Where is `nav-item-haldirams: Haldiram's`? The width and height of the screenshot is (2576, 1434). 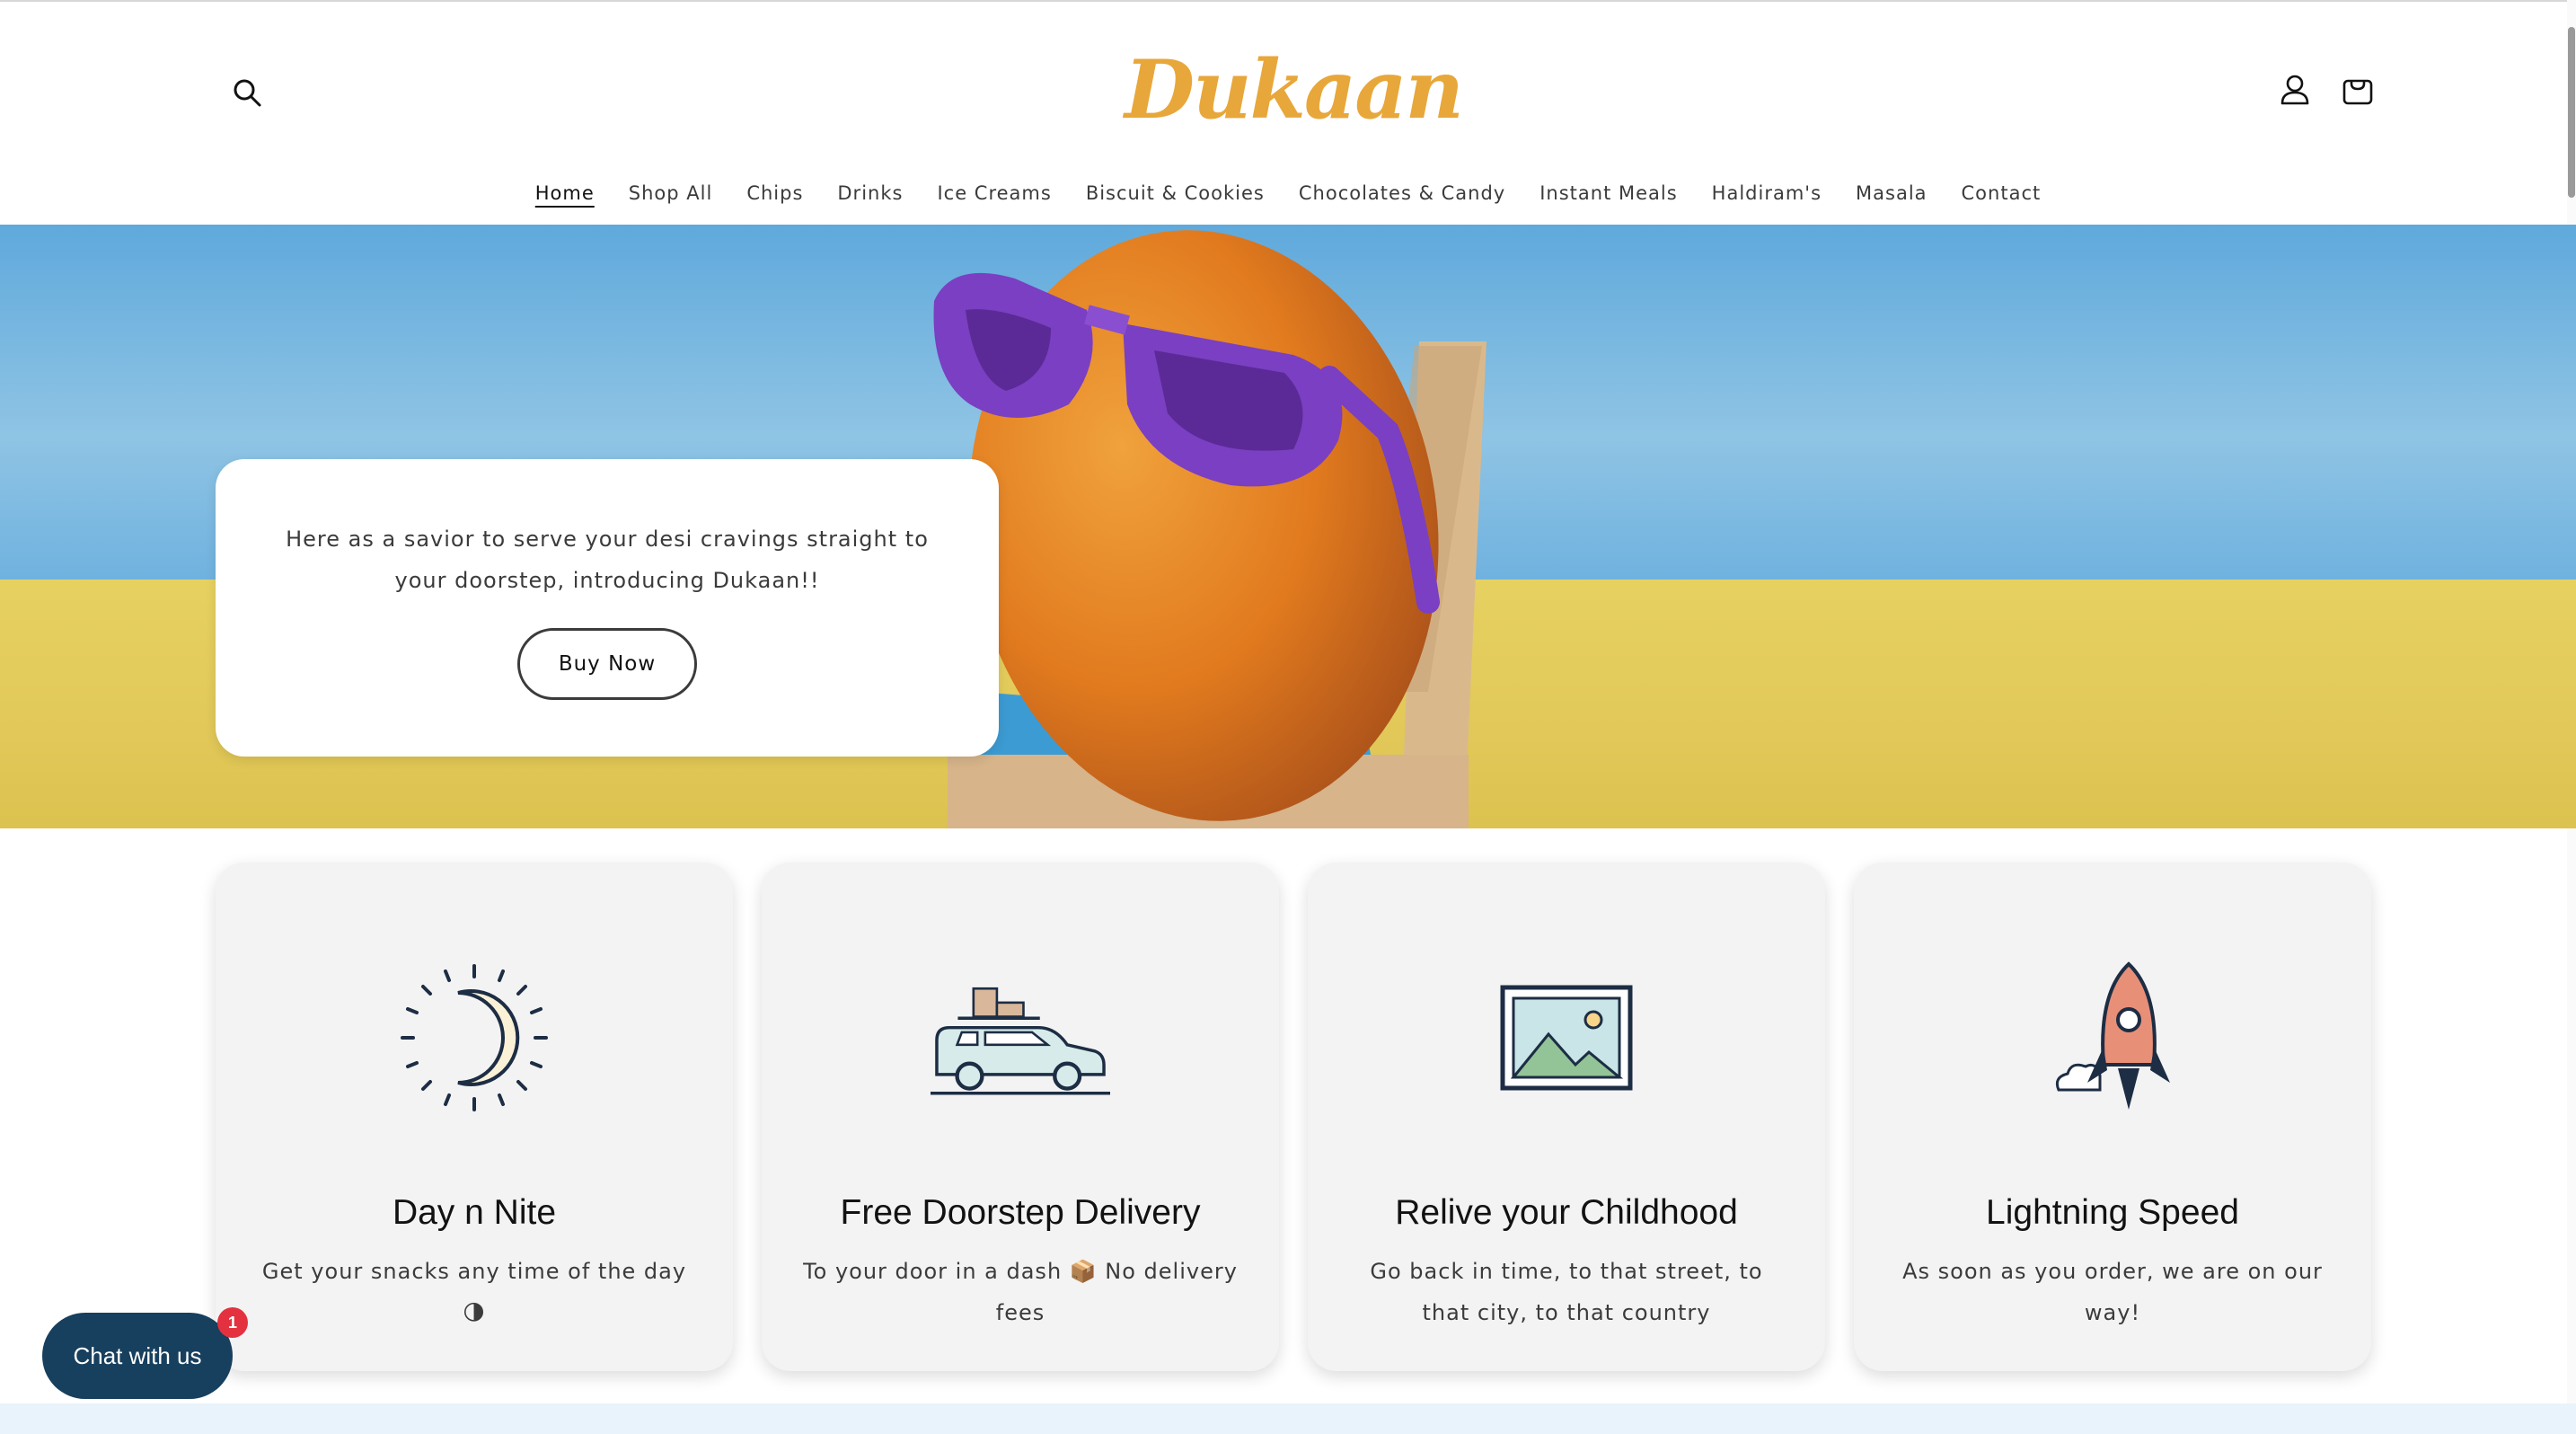 nav-item-haldirams: Haldiram's is located at coordinates (1767, 194).